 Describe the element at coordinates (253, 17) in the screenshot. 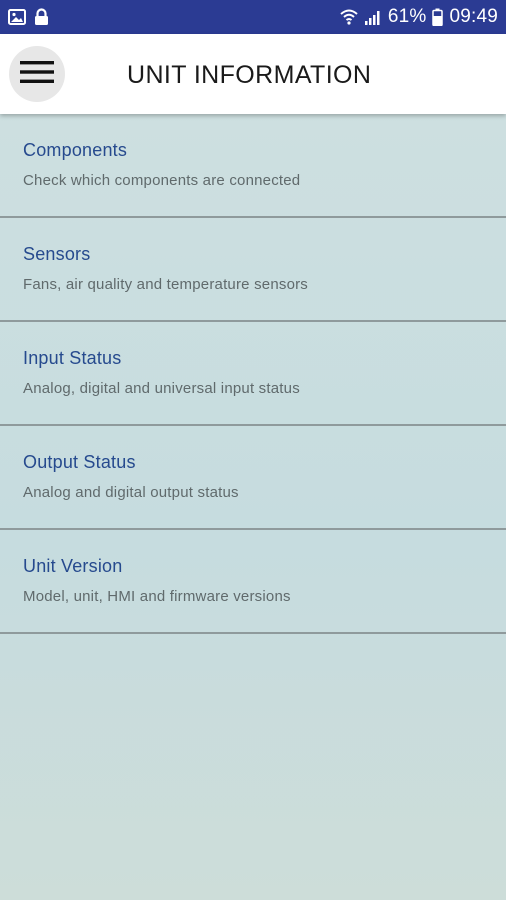

I see `status-bar: 61% 09:49` at that location.